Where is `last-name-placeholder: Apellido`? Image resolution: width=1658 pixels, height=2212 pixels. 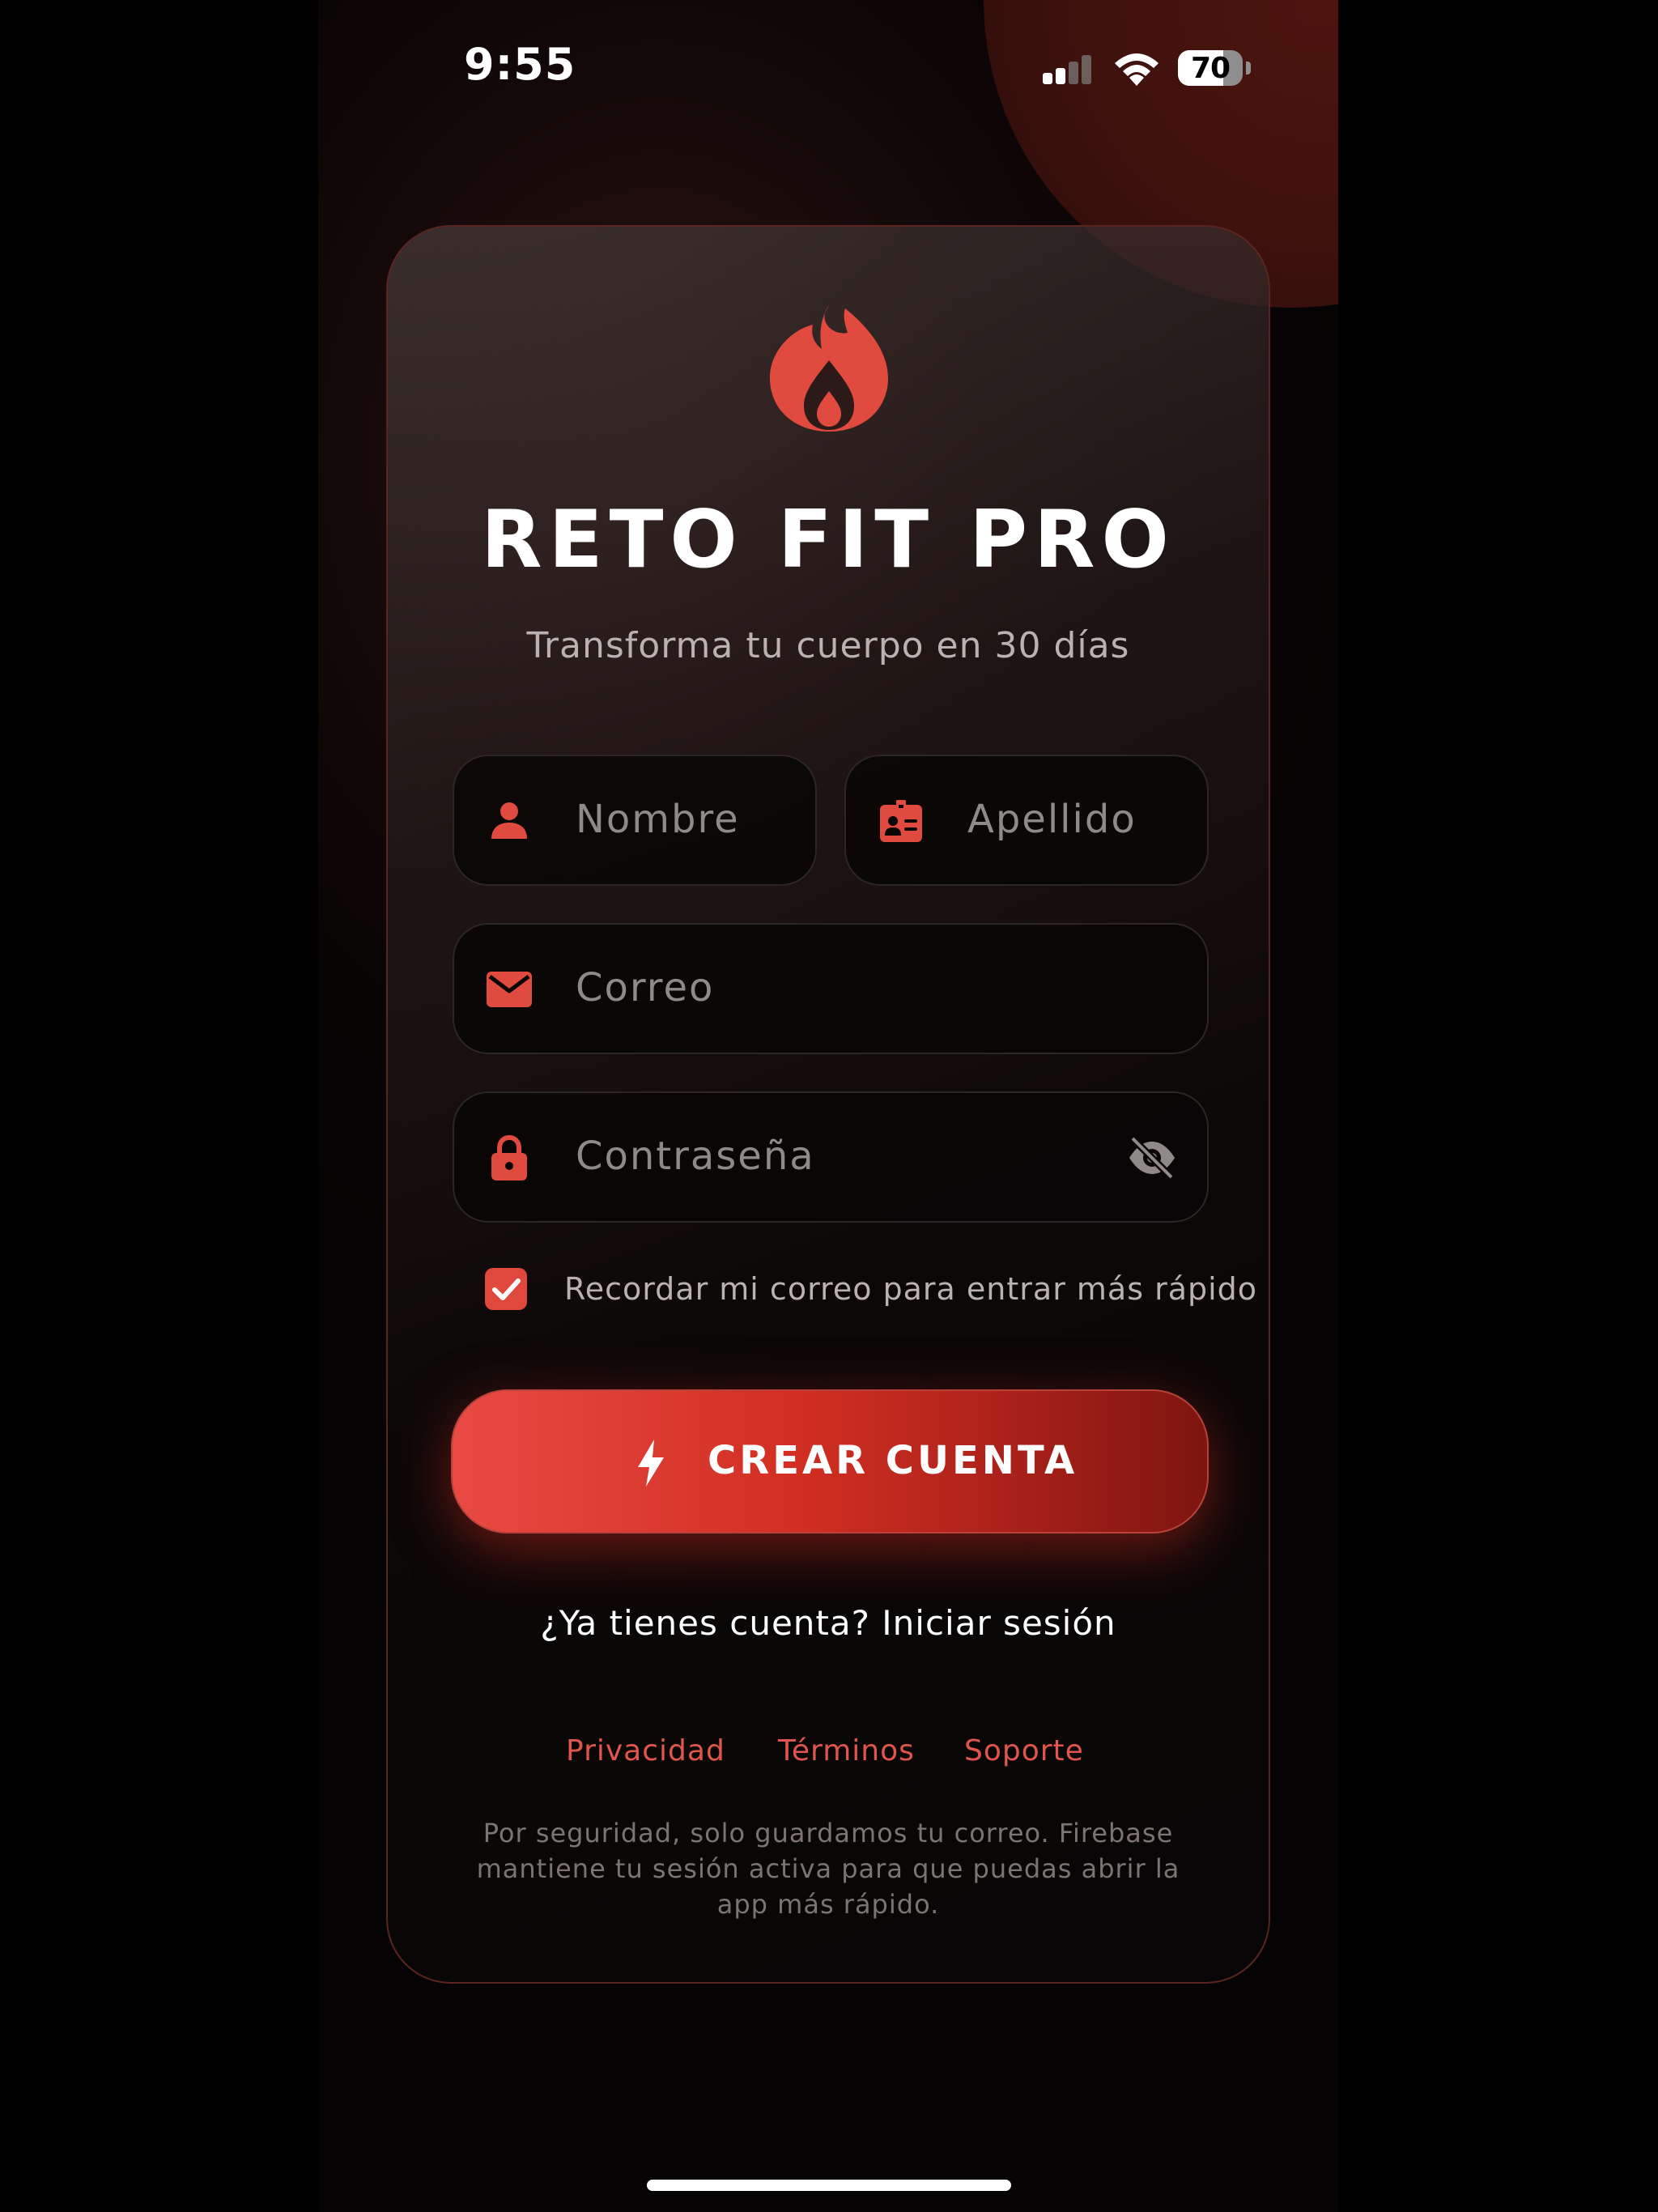
last-name-placeholder: Apellido is located at coordinates (1052, 820).